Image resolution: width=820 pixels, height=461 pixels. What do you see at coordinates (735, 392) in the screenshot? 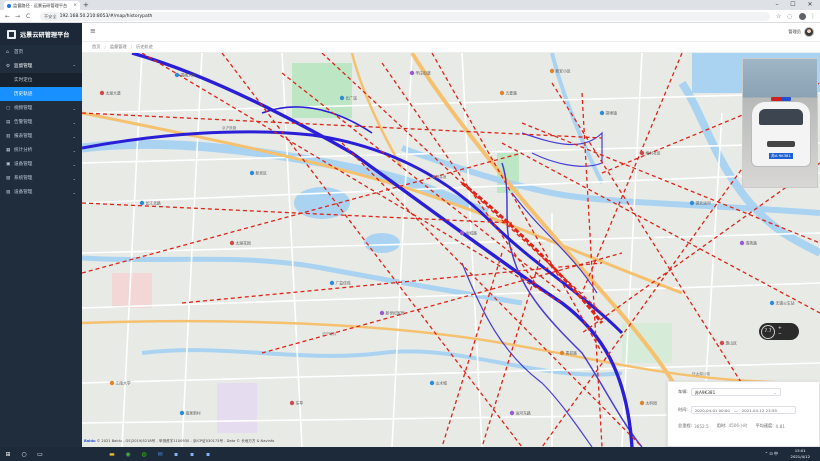
I see `vehicle-select: 苏A9K381 ⌄` at bounding box center [735, 392].